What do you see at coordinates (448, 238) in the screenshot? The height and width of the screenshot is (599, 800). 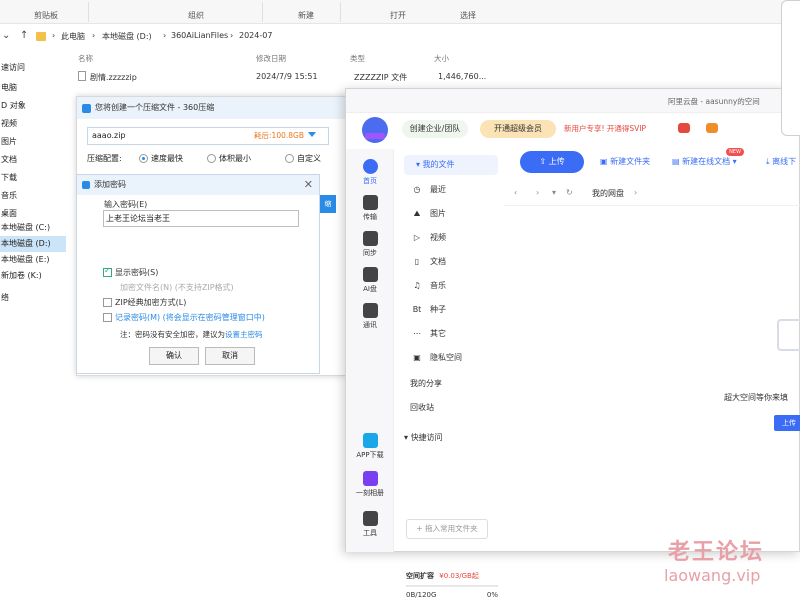 I see `nav-videos: ▷ 视频` at bounding box center [448, 238].